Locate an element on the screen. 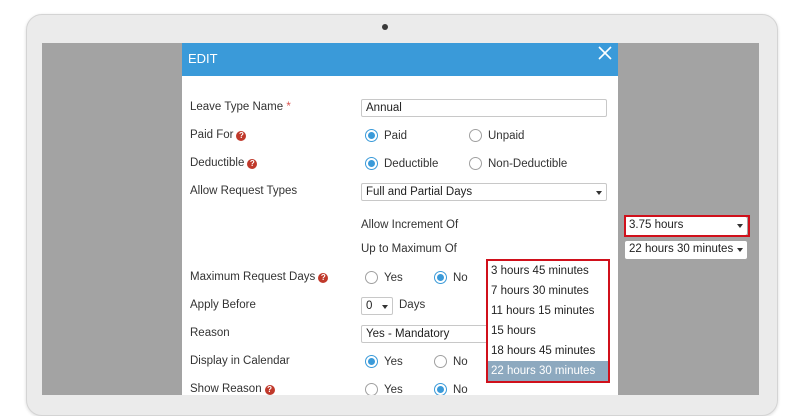  modal-header: EDIT is located at coordinates (400, 59).